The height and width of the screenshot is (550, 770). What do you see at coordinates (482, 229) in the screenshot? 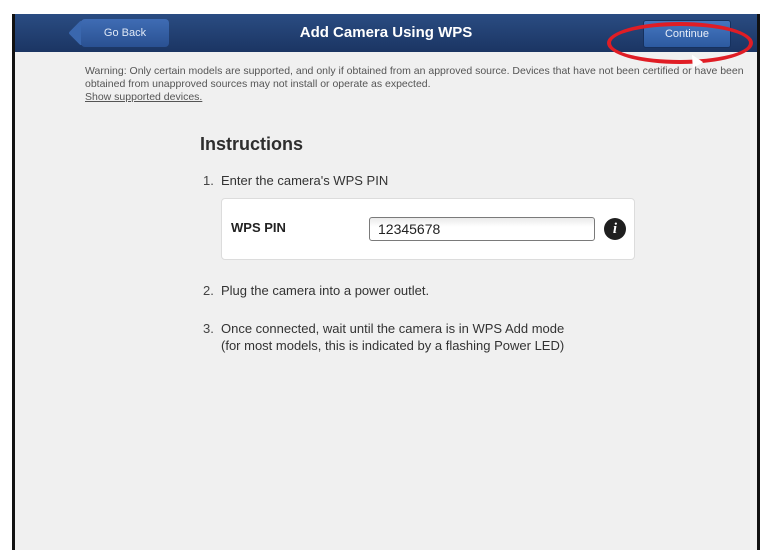
I see `wps-pin-input` at bounding box center [482, 229].